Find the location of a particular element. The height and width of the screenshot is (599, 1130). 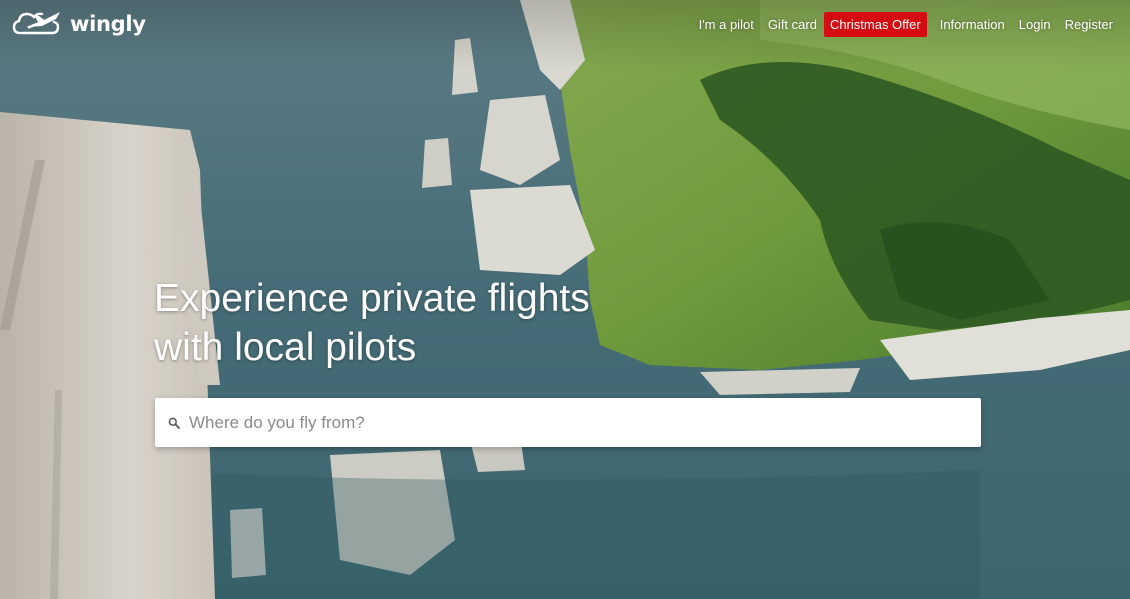

nav-item-gift-card: Gift card is located at coordinates (792, 24).